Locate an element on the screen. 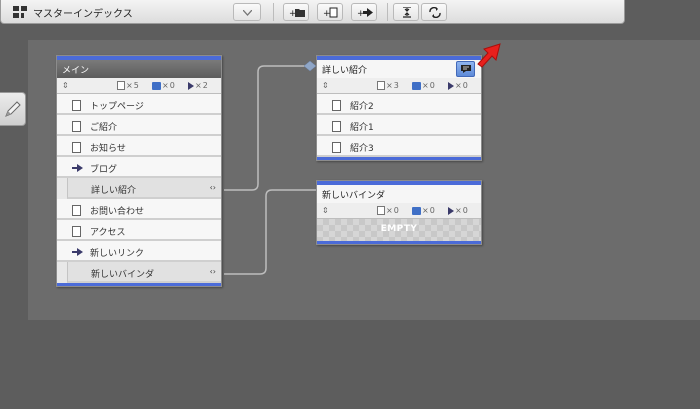  arrow-count: × 2 is located at coordinates (197, 85).